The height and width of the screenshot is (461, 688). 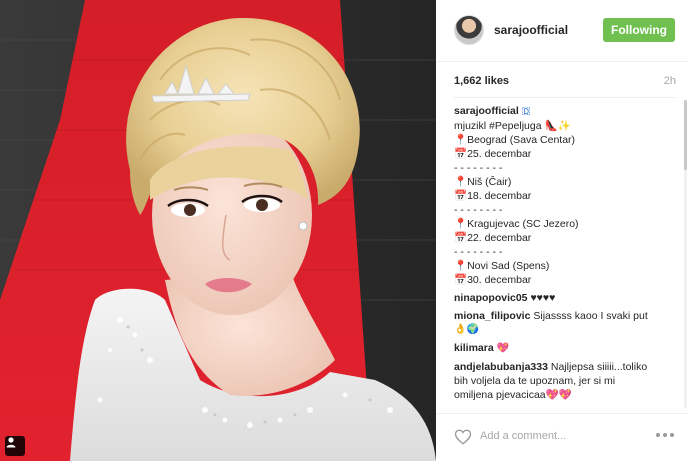 What do you see at coordinates (486, 111) in the screenshot?
I see `caption-username: sarajoofficial` at bounding box center [486, 111].